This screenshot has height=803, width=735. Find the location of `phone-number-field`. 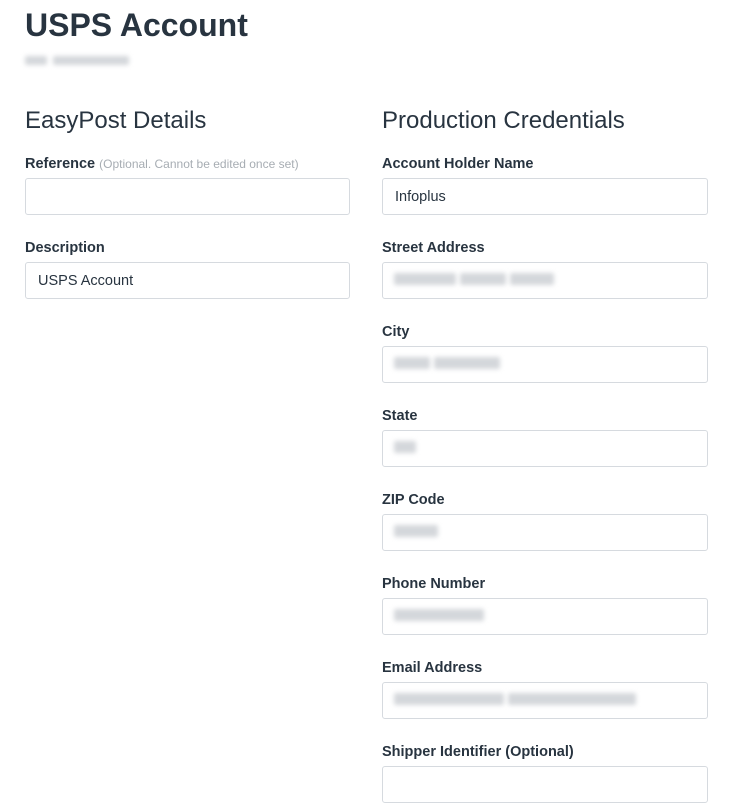

phone-number-field is located at coordinates (545, 616).